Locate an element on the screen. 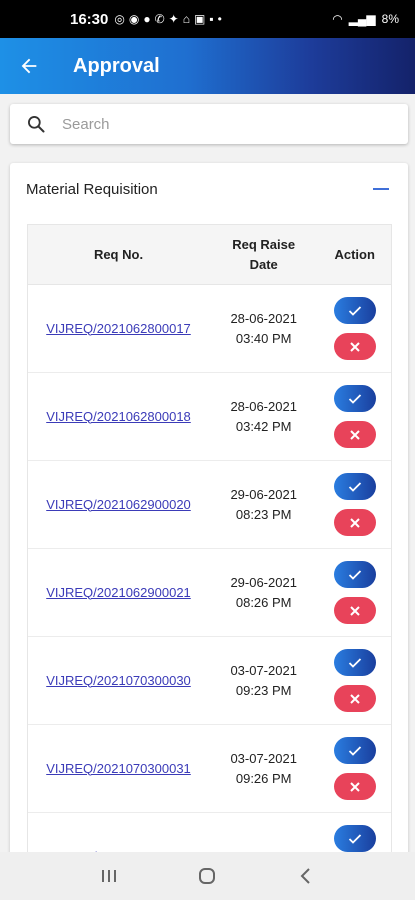 This screenshot has width=415, height=900. minus-icon is located at coordinates (381, 189).